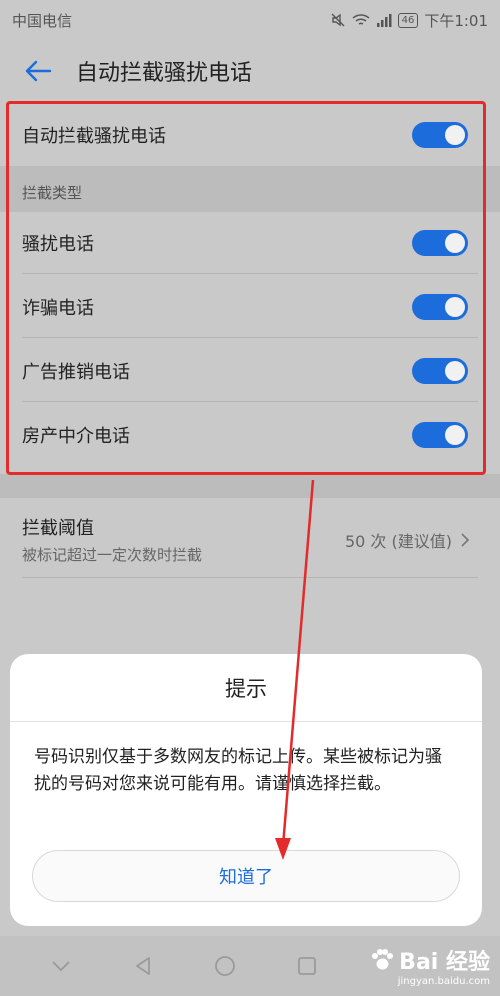 The height and width of the screenshot is (996, 500). I want to click on nav-collapse-button, so click(61, 966).